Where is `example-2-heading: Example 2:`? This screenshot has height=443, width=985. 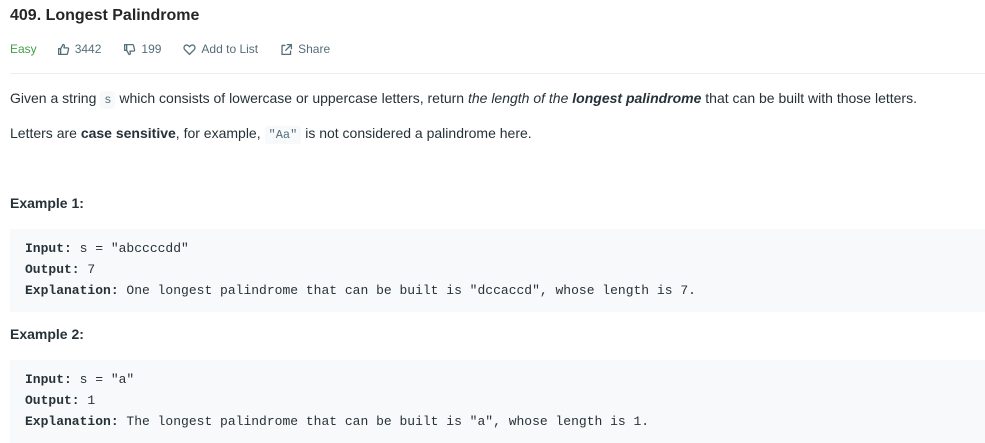
example-2-heading: Example 2: is located at coordinates (47, 334).